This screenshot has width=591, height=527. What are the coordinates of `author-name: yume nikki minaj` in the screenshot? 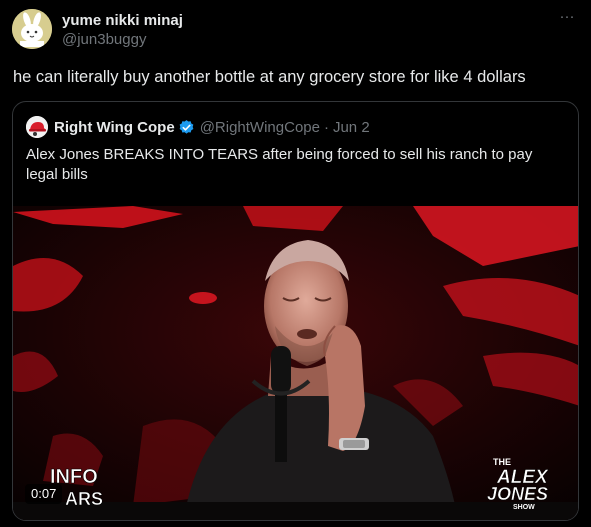 It's located at (122, 20).